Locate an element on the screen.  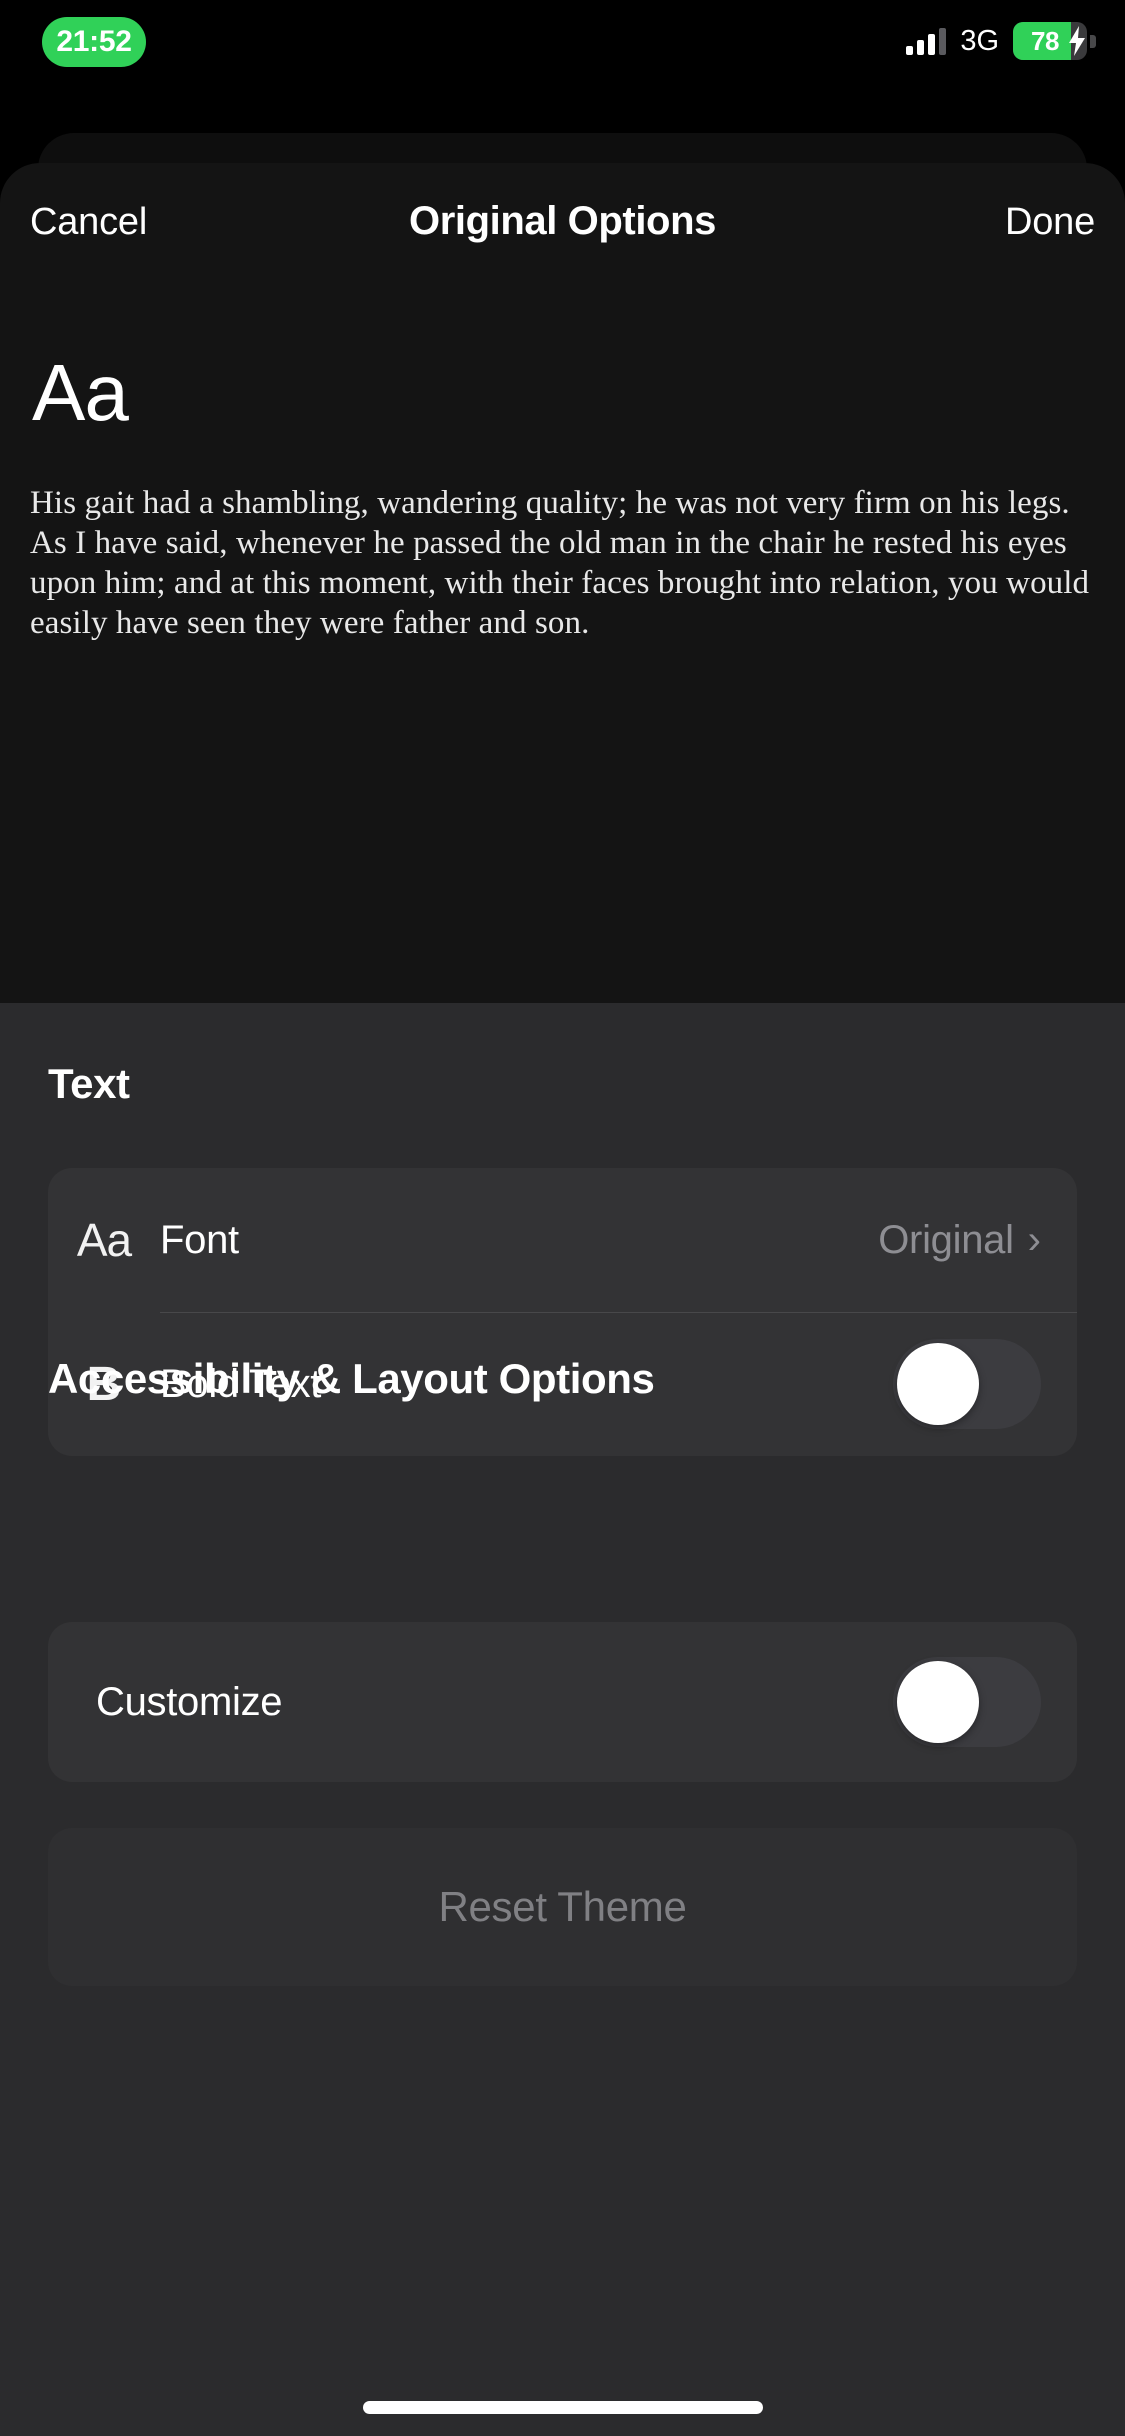
reset-theme-label: Reset Theme is located at coordinates (562, 1906).